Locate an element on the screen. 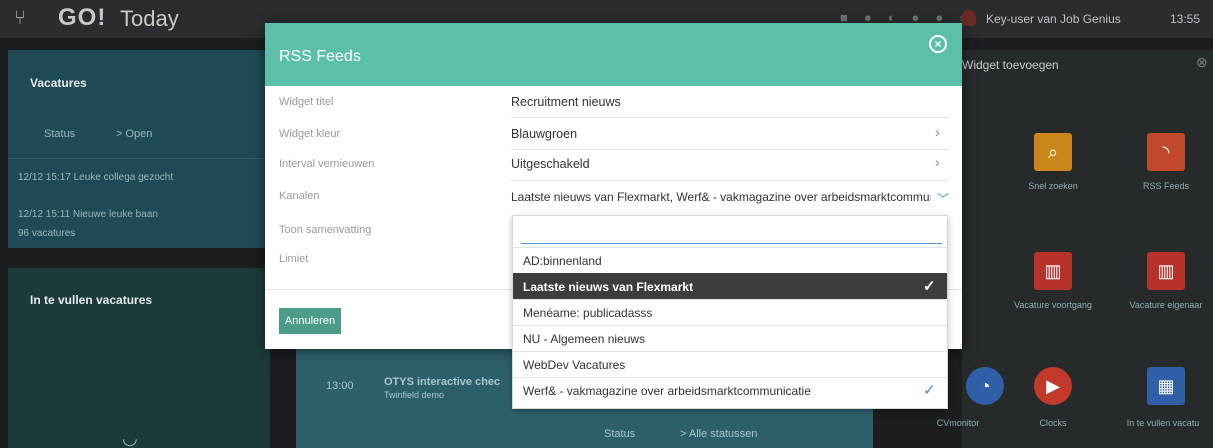 This screenshot has width=1213, height=448. vacatures-count: 96 vacatures is located at coordinates (47, 233).